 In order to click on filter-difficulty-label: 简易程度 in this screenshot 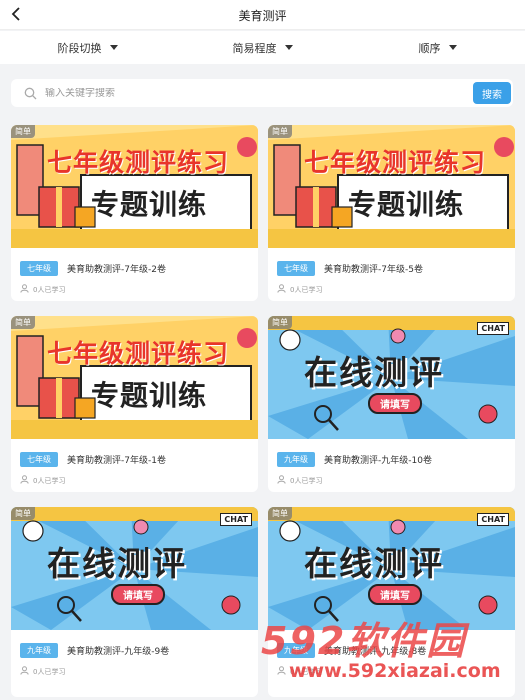, I will do `click(254, 48)`.